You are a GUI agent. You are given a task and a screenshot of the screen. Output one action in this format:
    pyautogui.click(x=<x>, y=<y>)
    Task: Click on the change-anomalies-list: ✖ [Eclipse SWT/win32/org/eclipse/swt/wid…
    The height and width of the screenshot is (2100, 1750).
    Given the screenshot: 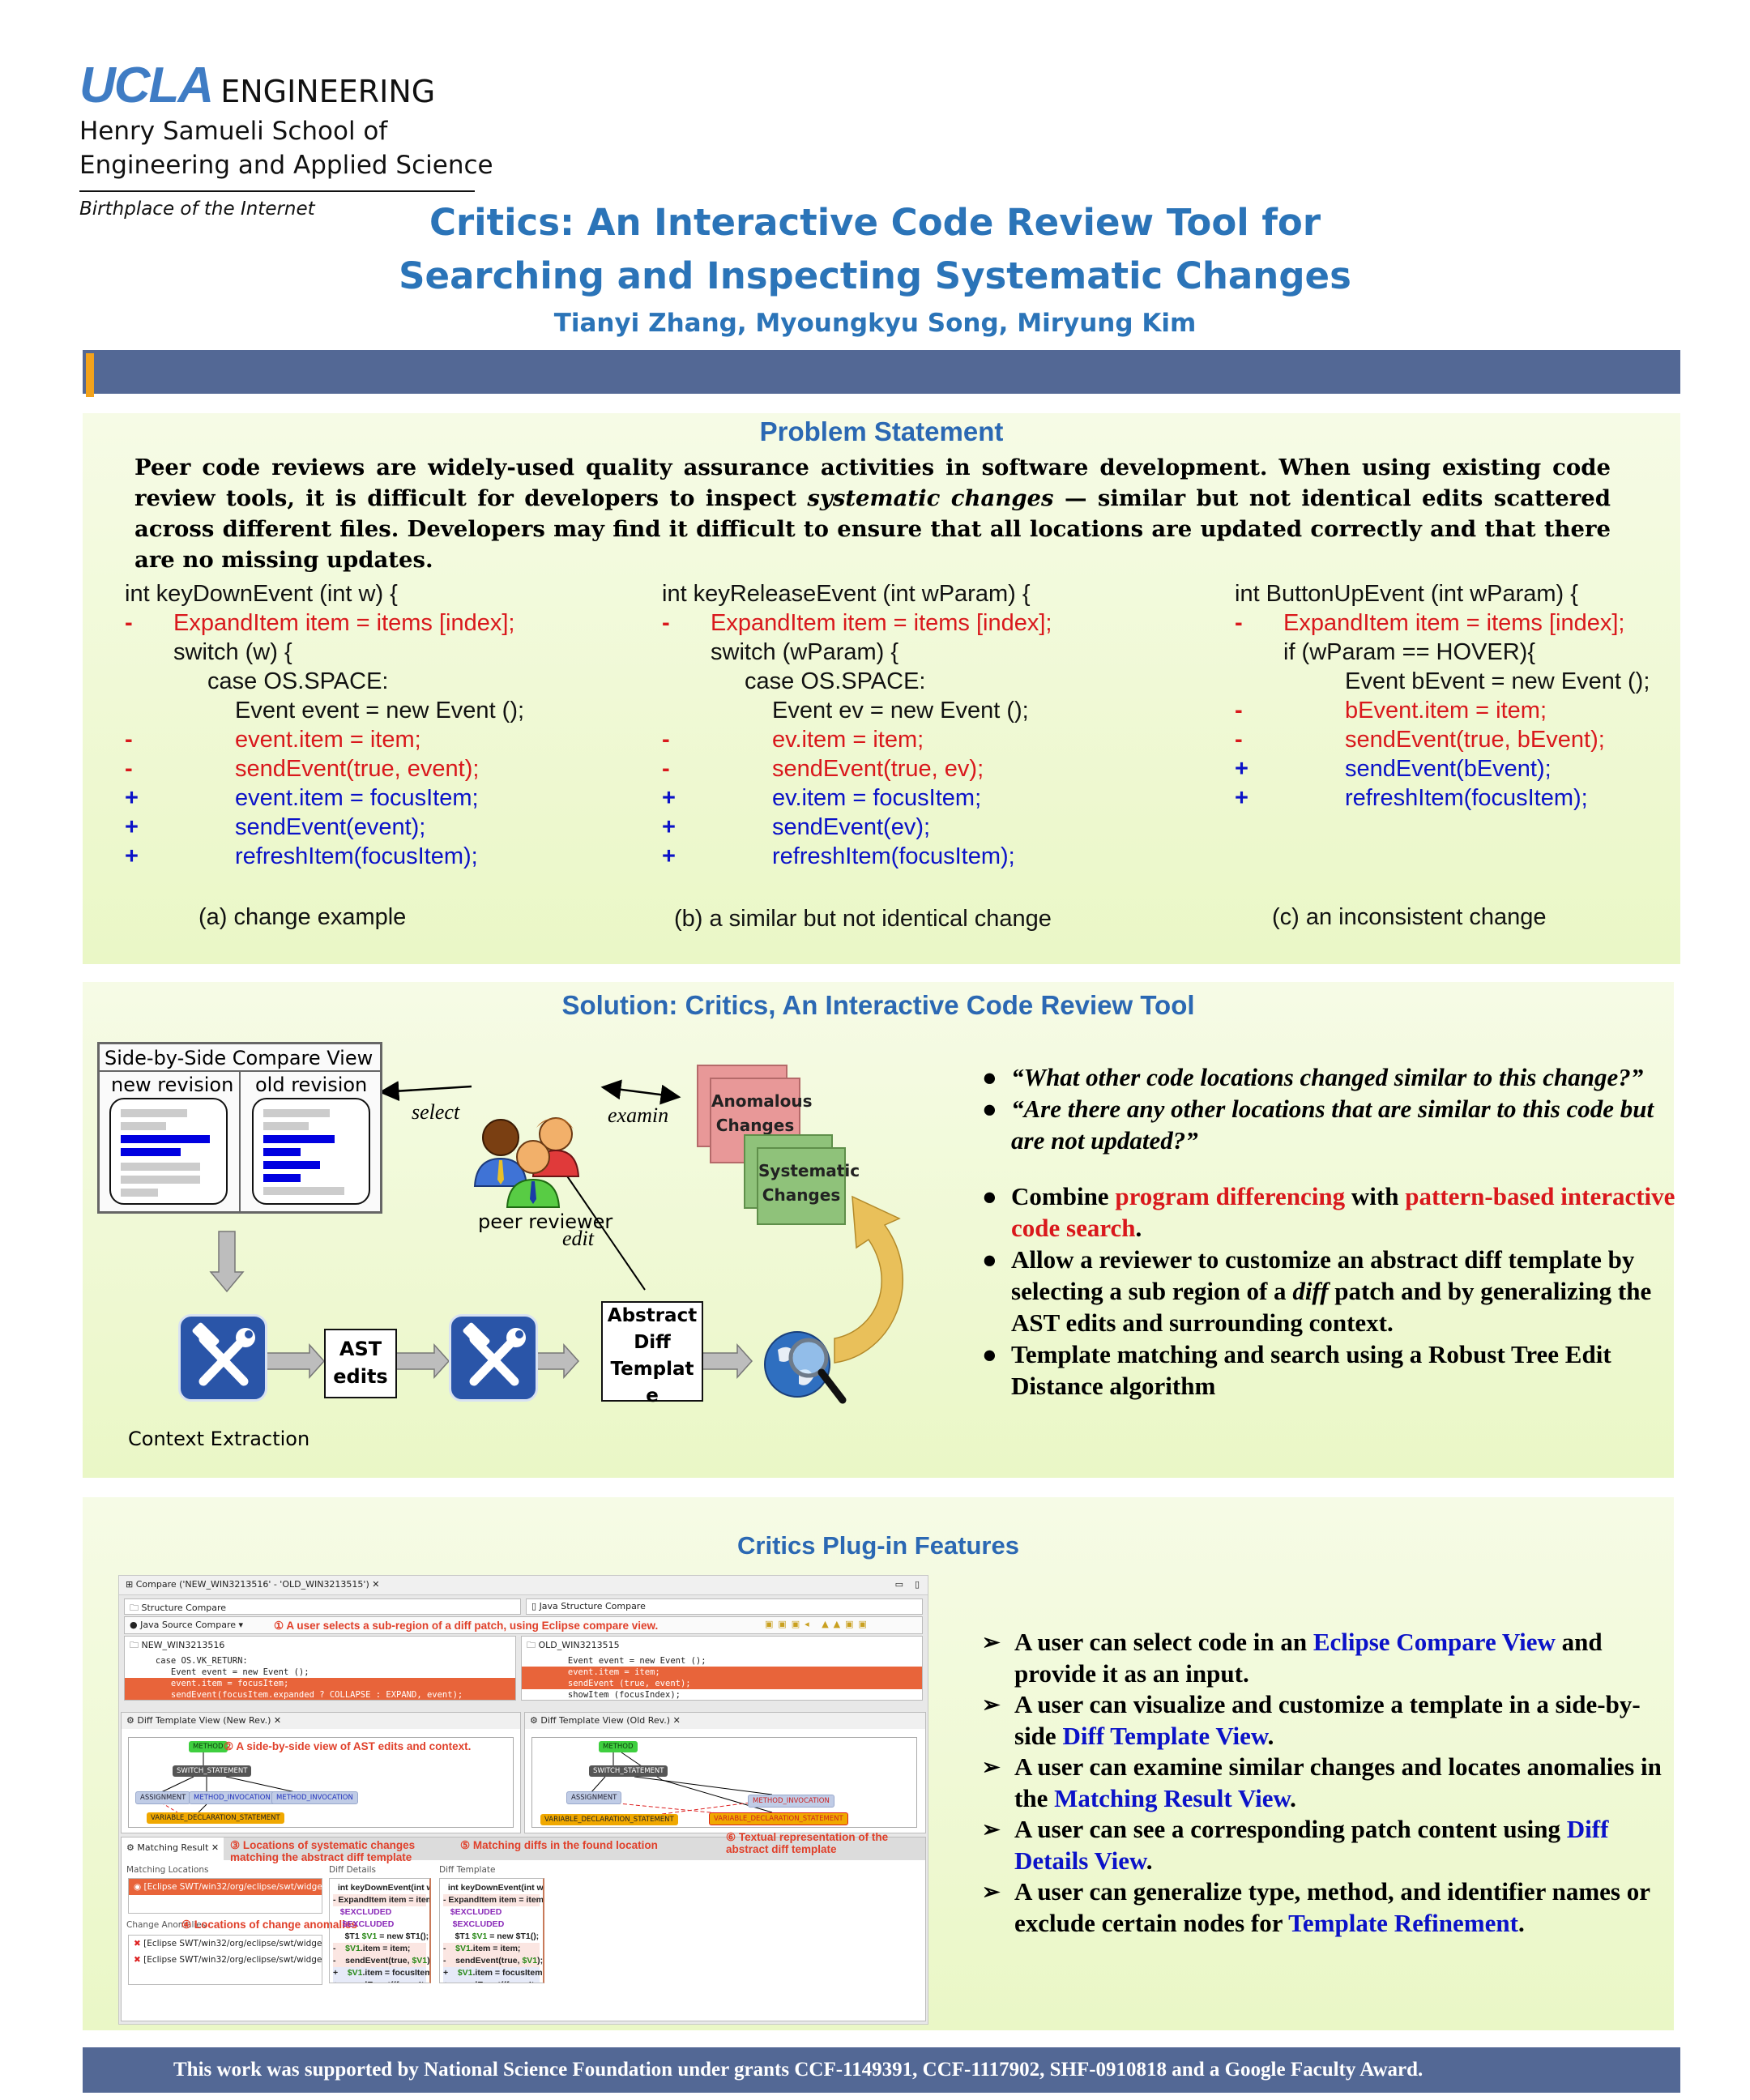 What is the action you would take?
    pyautogui.click(x=225, y=1960)
    